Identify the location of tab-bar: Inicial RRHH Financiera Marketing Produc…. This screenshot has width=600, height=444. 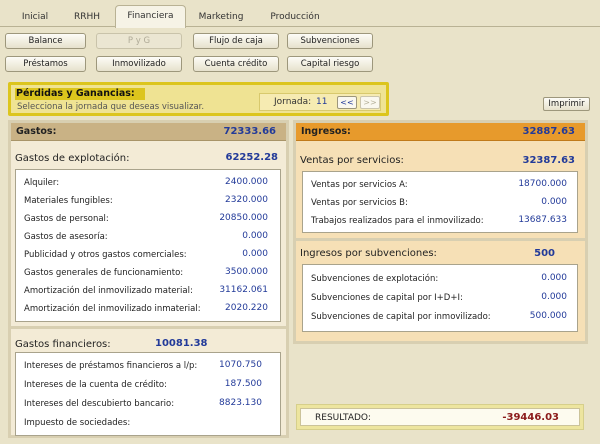
(300, 14).